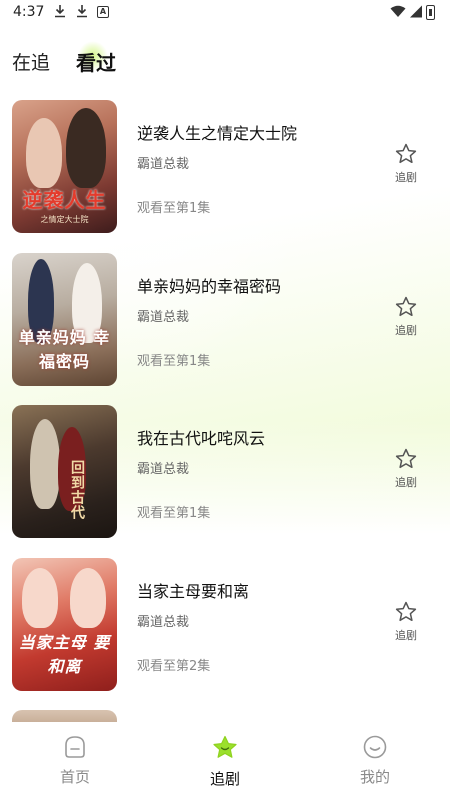 The height and width of the screenshot is (800, 450). Describe the element at coordinates (64, 200) in the screenshot. I see `cover-title-art: 逆袭人生` at that location.